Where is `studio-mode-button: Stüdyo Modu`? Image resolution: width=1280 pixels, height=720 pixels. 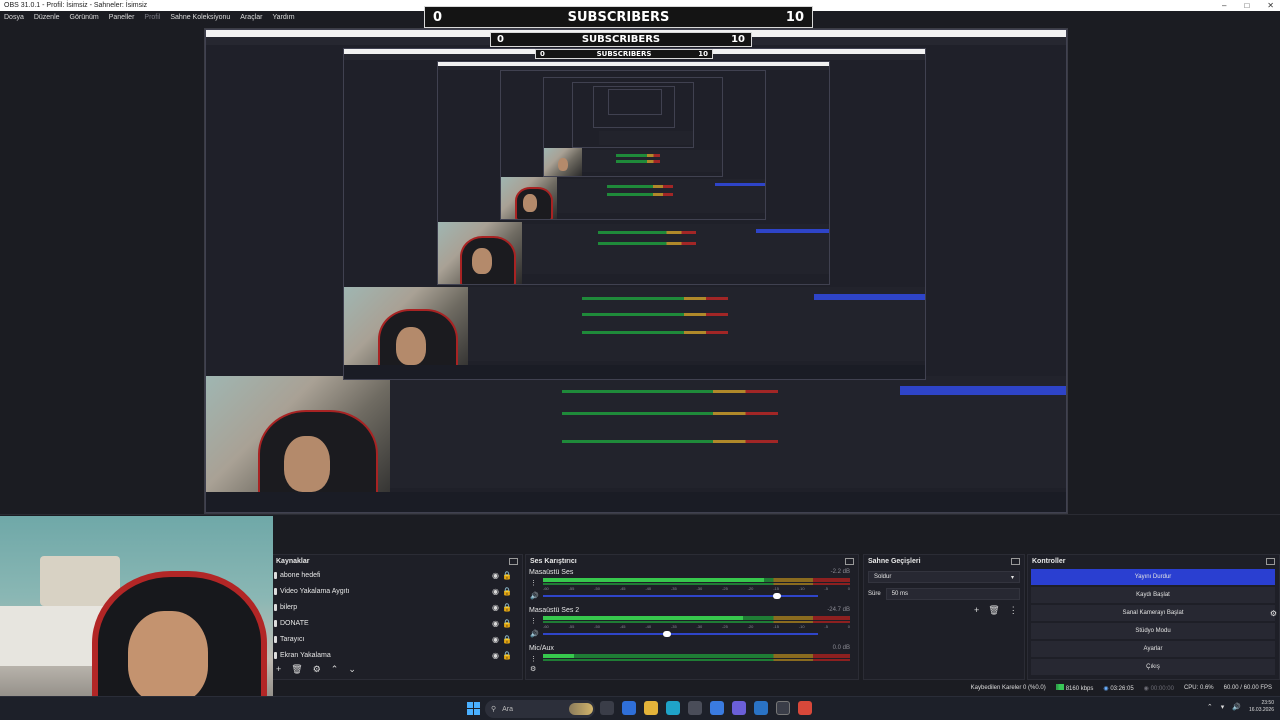
studio-mode-button: Stüdyo Modu is located at coordinates (1153, 631).